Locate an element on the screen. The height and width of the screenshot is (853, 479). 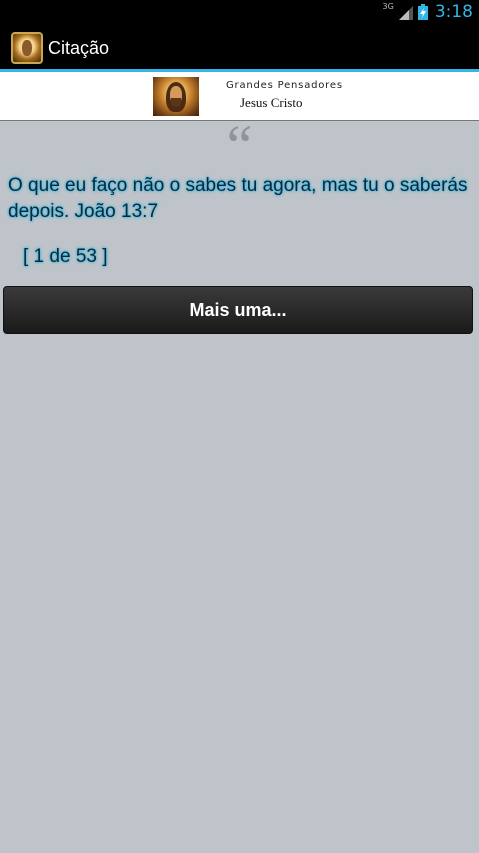
jesus-portrait-image is located at coordinates (176, 96).